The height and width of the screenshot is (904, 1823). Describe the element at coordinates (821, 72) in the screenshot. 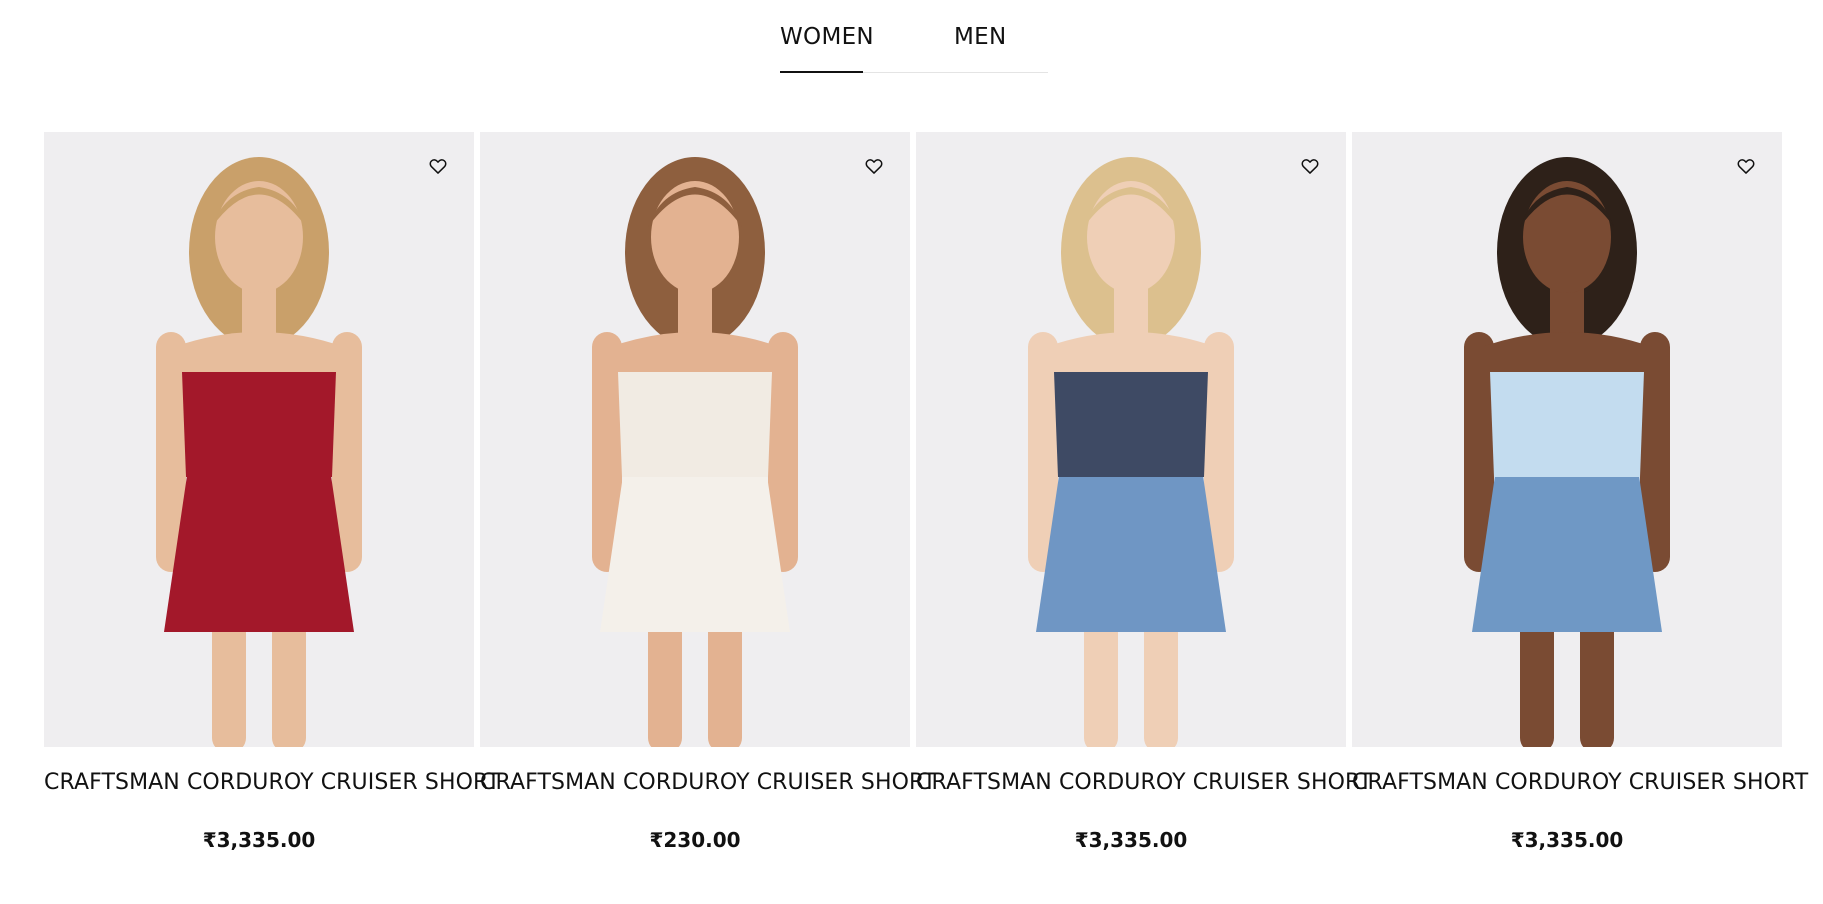

I see `active-tab-indicator` at that location.